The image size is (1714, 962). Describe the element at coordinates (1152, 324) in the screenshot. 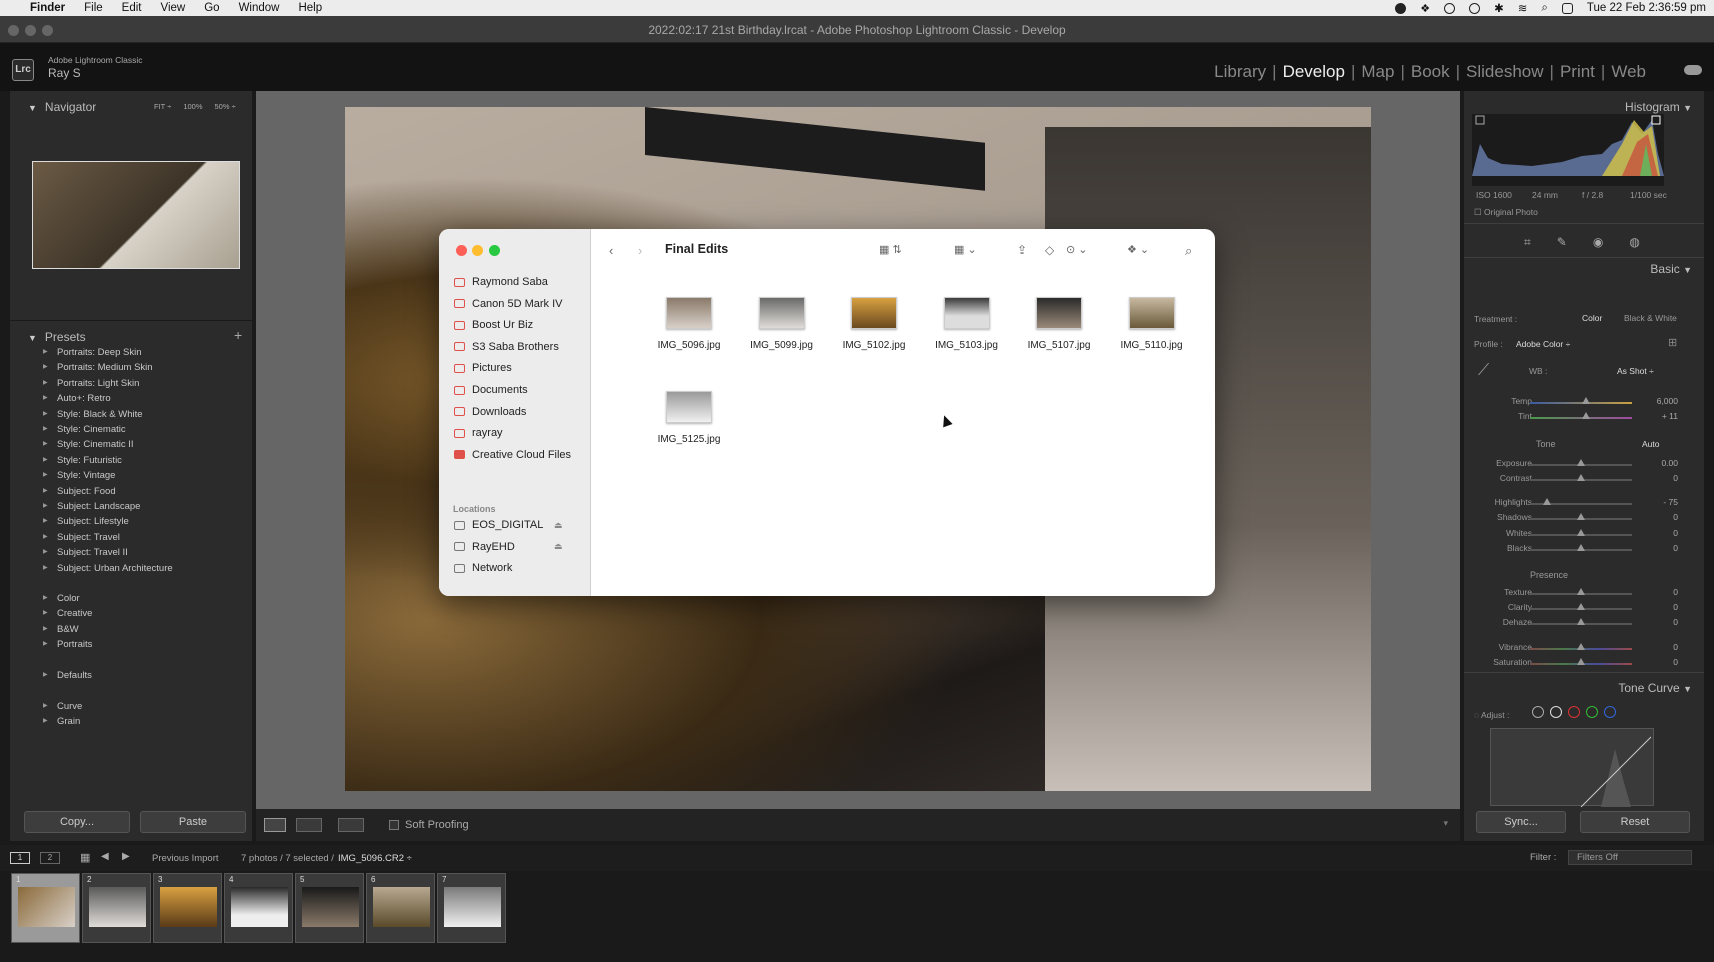

I see `finder-file-item: IMG_5110.jpg` at that location.